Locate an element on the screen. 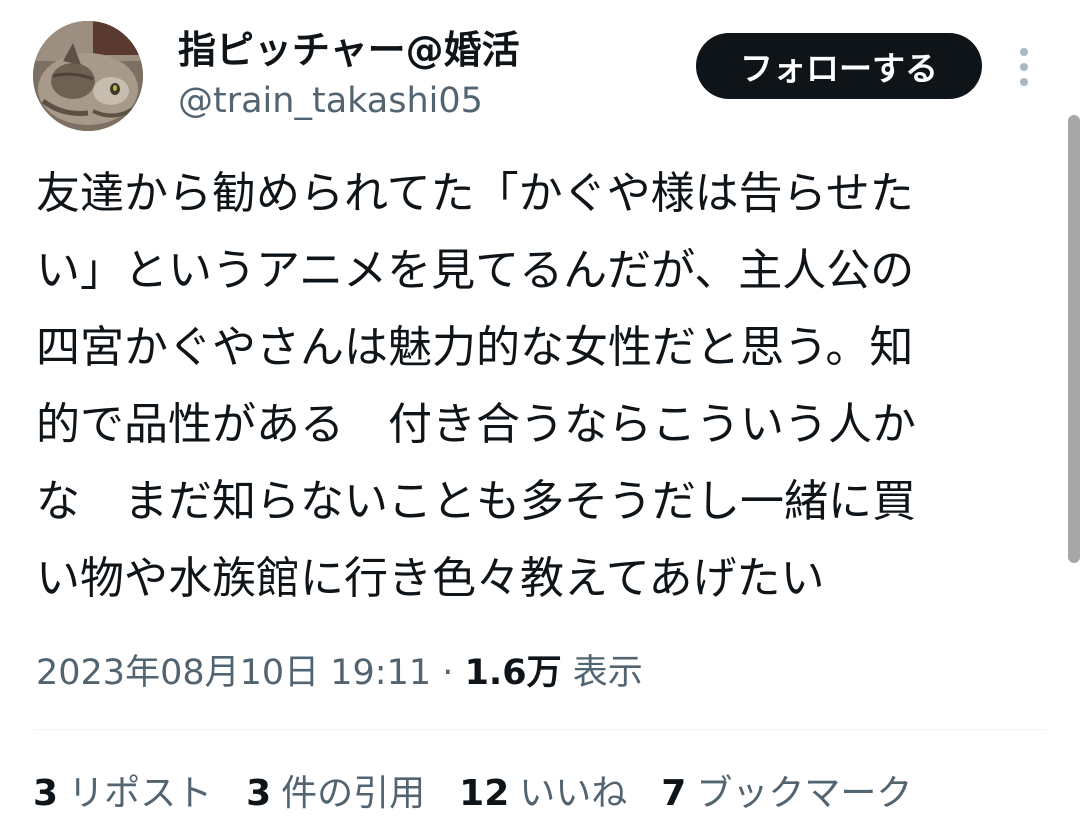 The width and height of the screenshot is (1080, 838). views-count: 1.6万 is located at coordinates (513, 673).